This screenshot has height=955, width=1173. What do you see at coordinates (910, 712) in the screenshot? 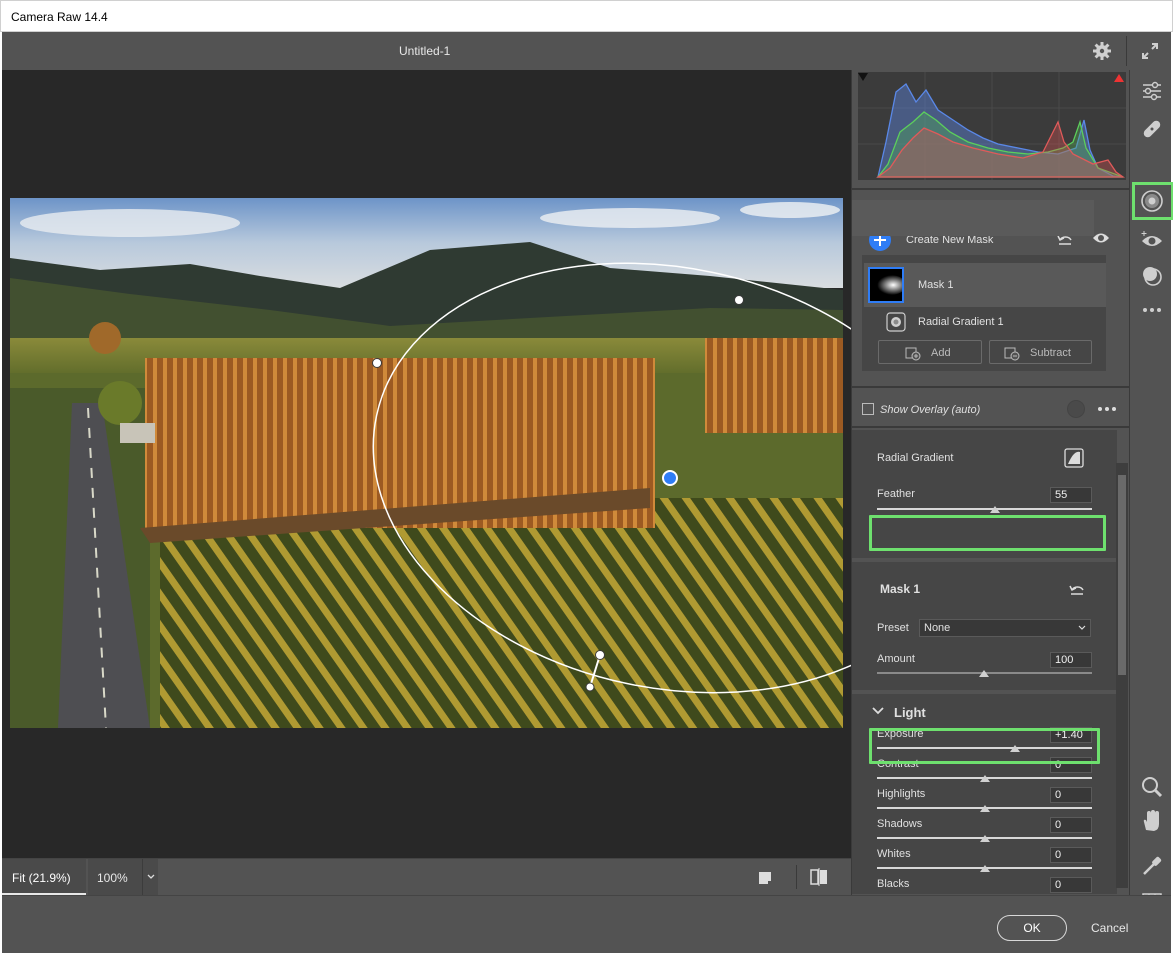
I see `light-title: Light` at bounding box center [910, 712].